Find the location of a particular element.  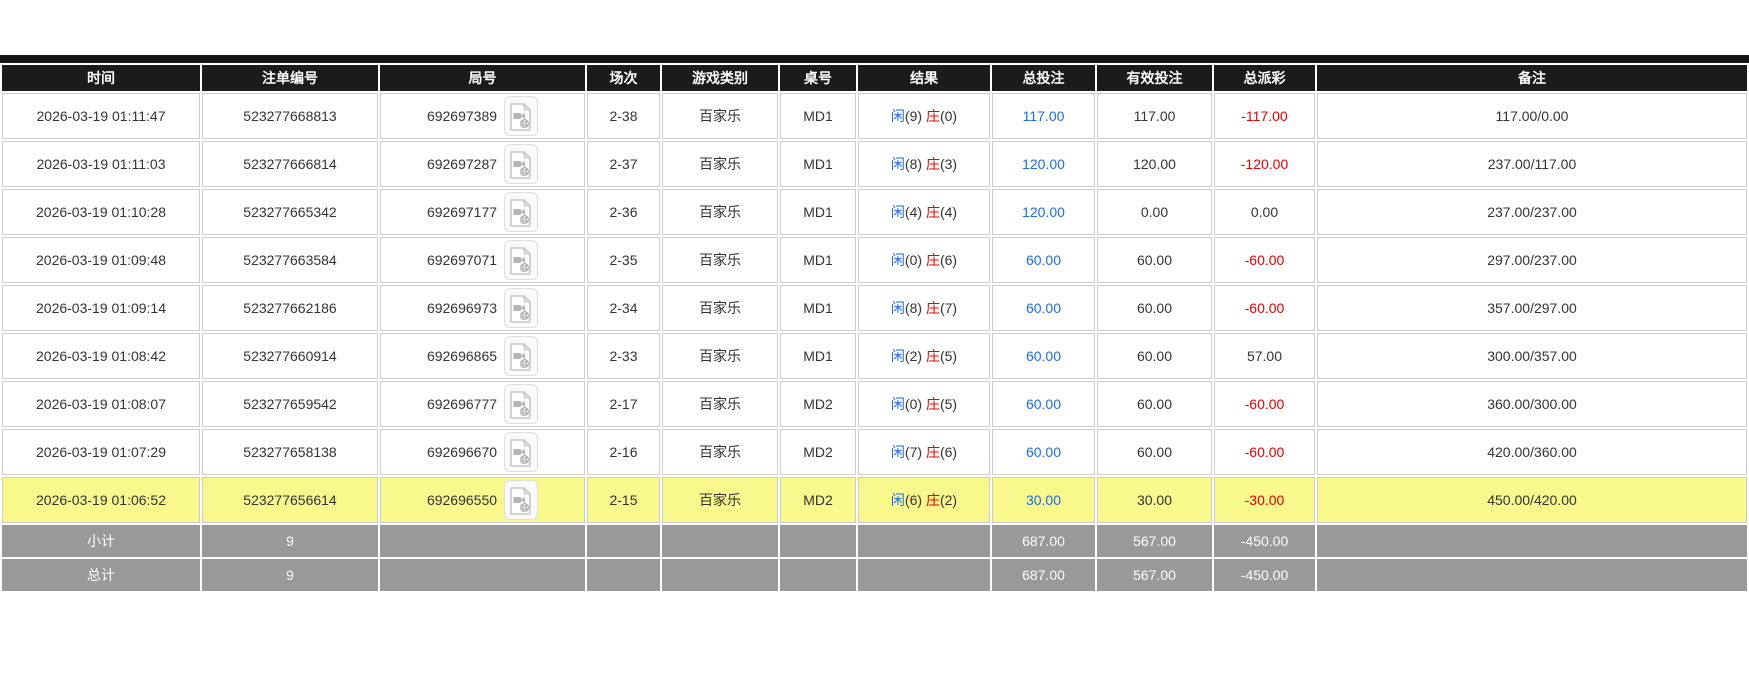

round-id-text: 692696973 is located at coordinates (462, 308).